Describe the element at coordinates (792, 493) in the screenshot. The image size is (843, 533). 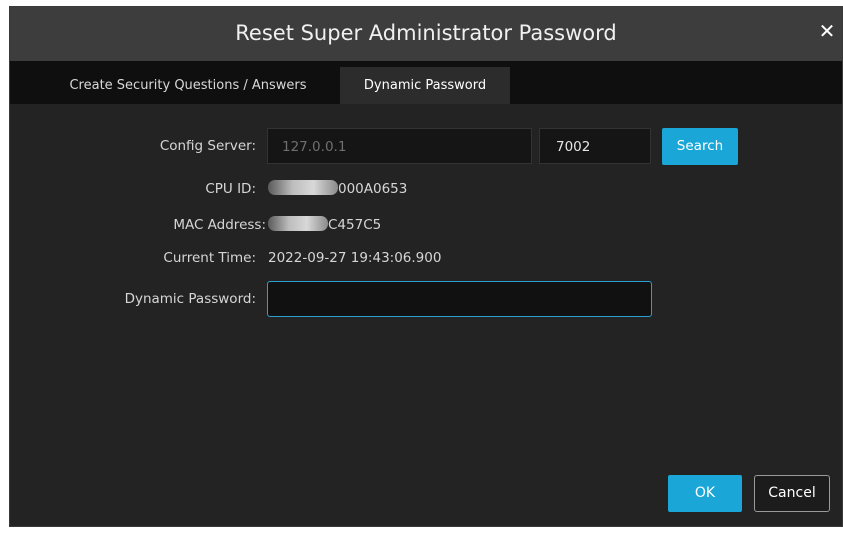
I see `cancel-button: Cancel` at that location.